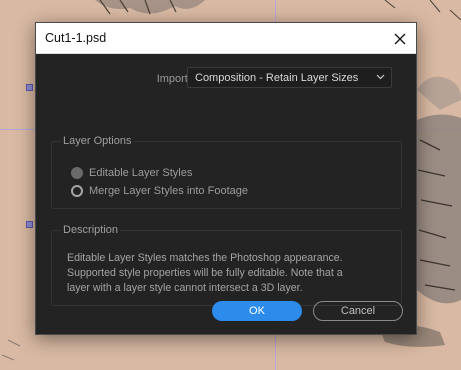 This screenshot has height=370, width=461. Describe the element at coordinates (226, 38) in the screenshot. I see `dialog-titlebar: Cut1-1.psd` at that location.